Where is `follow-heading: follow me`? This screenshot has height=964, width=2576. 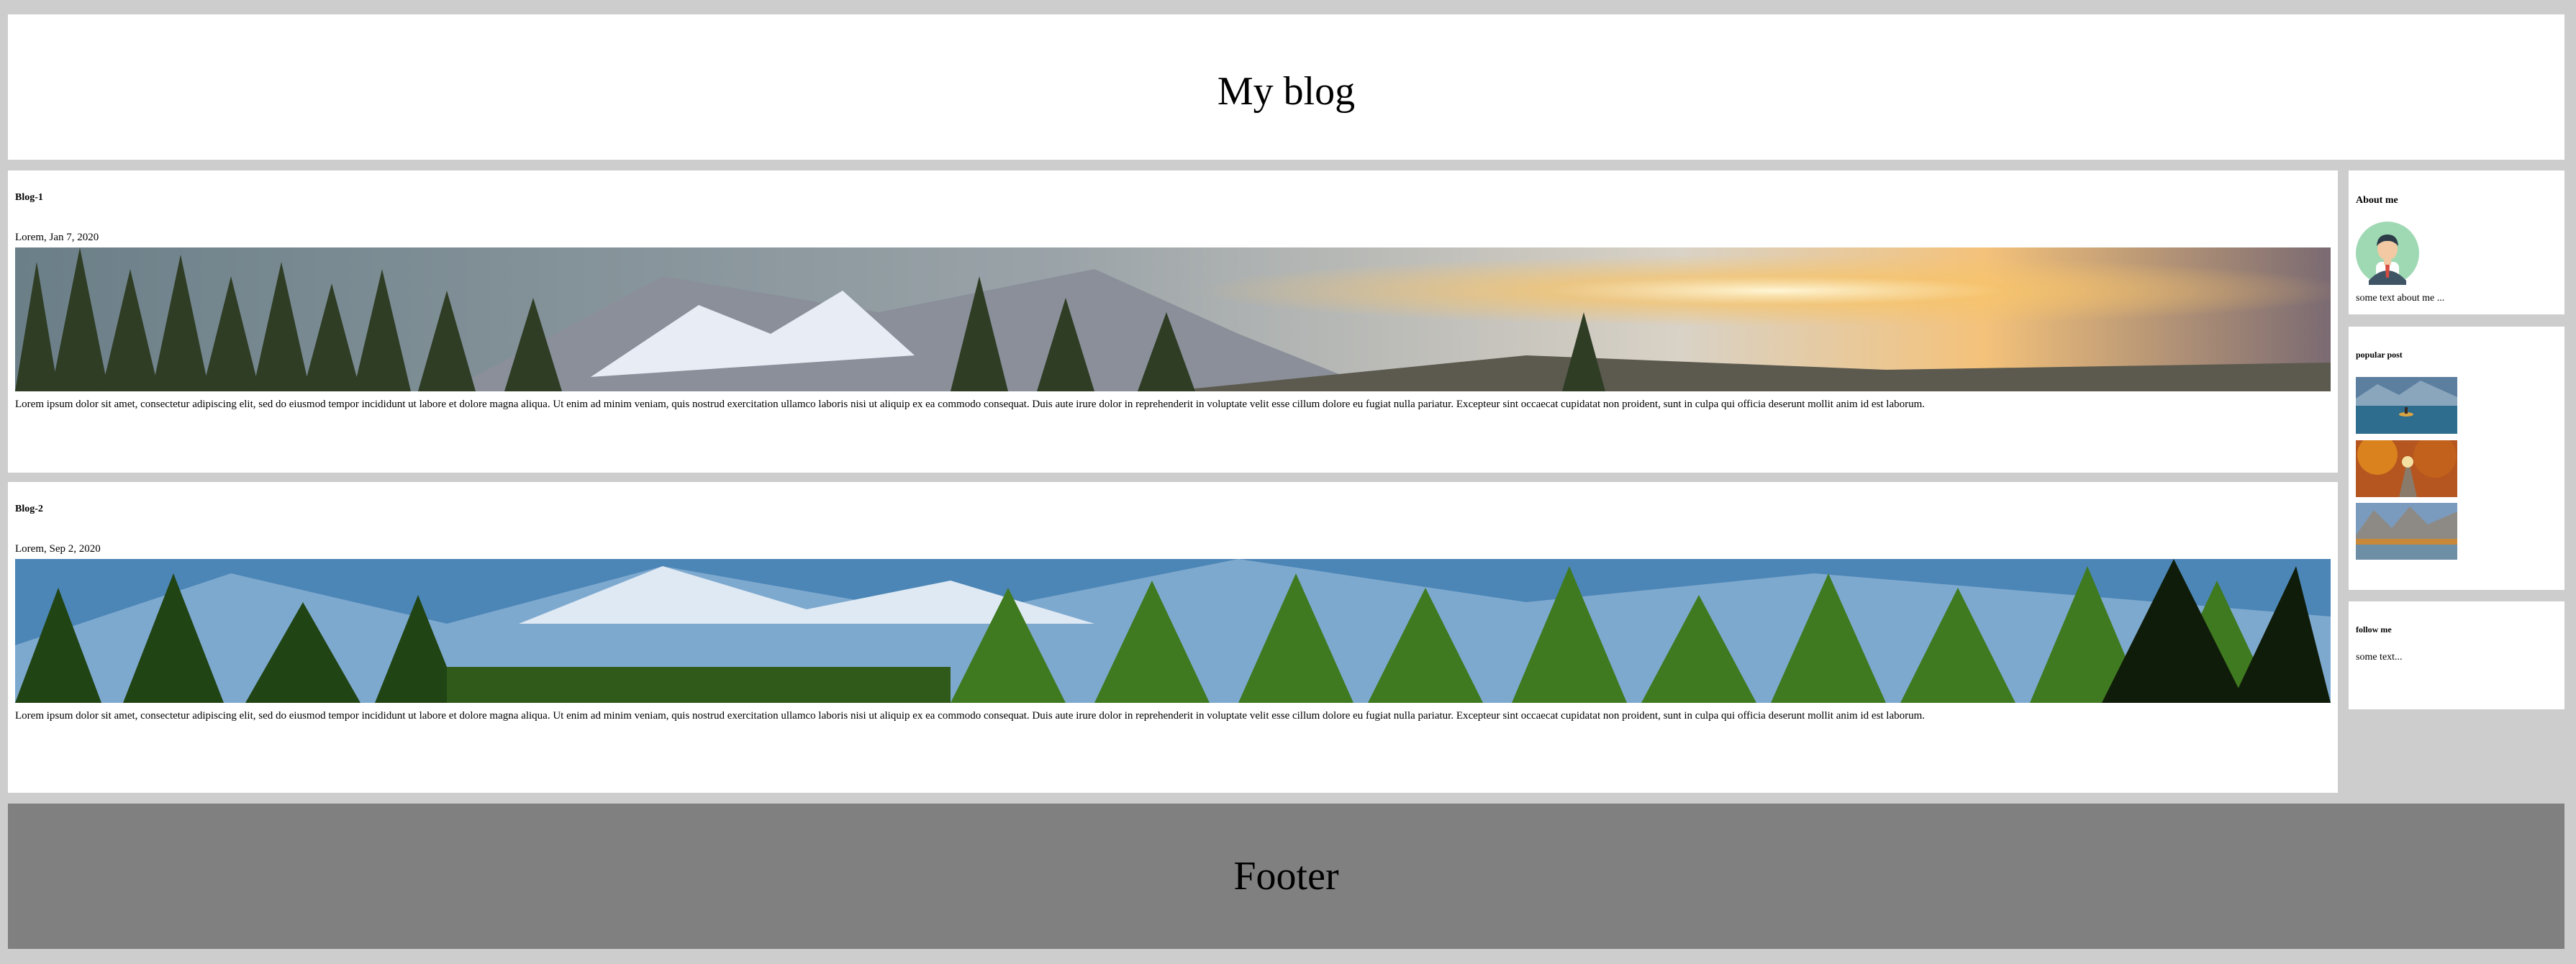 follow-heading: follow me is located at coordinates (2374, 629).